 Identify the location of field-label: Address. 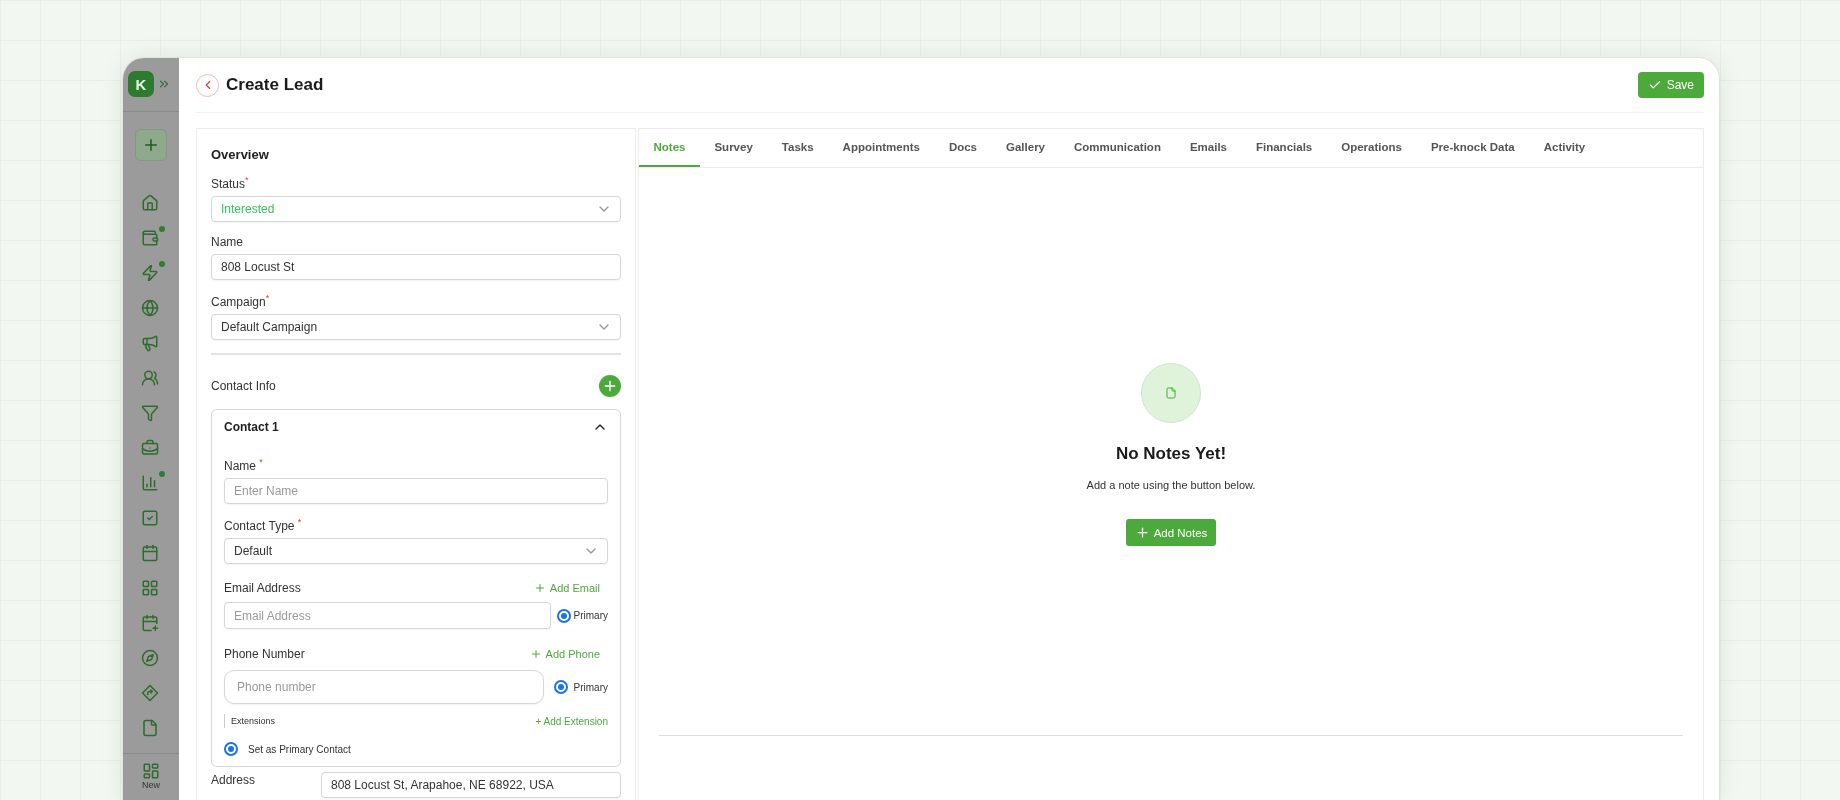
(234, 780).